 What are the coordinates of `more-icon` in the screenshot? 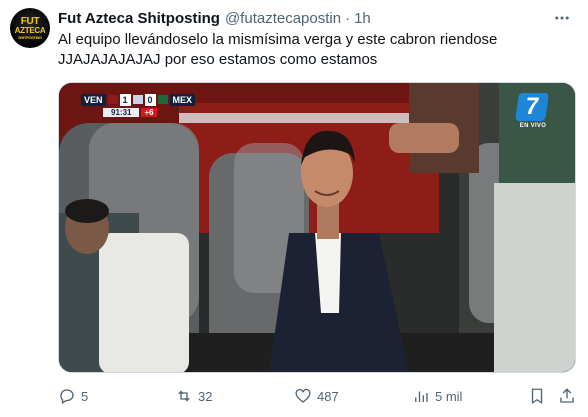 It's located at (562, 18).